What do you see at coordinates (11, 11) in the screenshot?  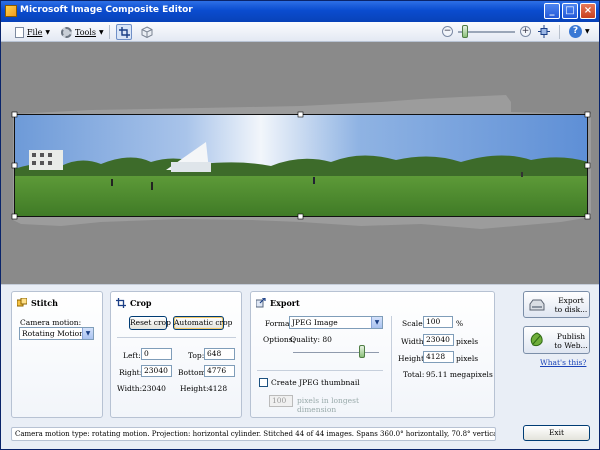 I see `app-icon` at bounding box center [11, 11].